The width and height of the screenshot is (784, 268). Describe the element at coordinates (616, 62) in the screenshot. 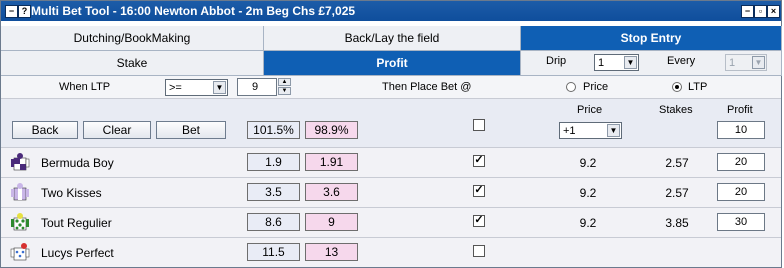

I see `drip-select: 1 ▼` at that location.